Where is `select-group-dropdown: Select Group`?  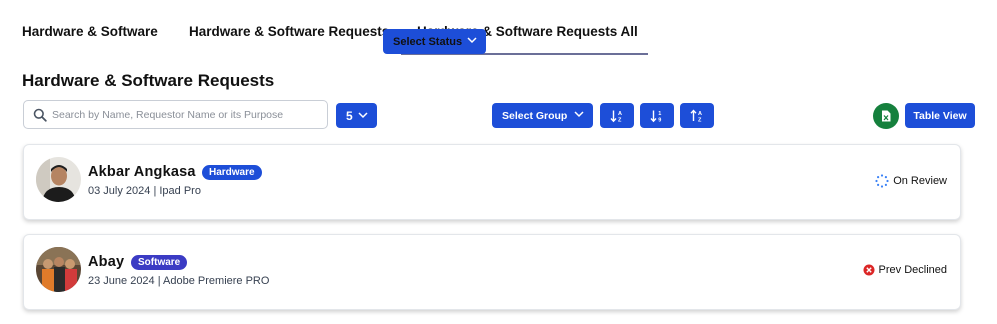
select-group-dropdown: Select Group is located at coordinates (542, 115).